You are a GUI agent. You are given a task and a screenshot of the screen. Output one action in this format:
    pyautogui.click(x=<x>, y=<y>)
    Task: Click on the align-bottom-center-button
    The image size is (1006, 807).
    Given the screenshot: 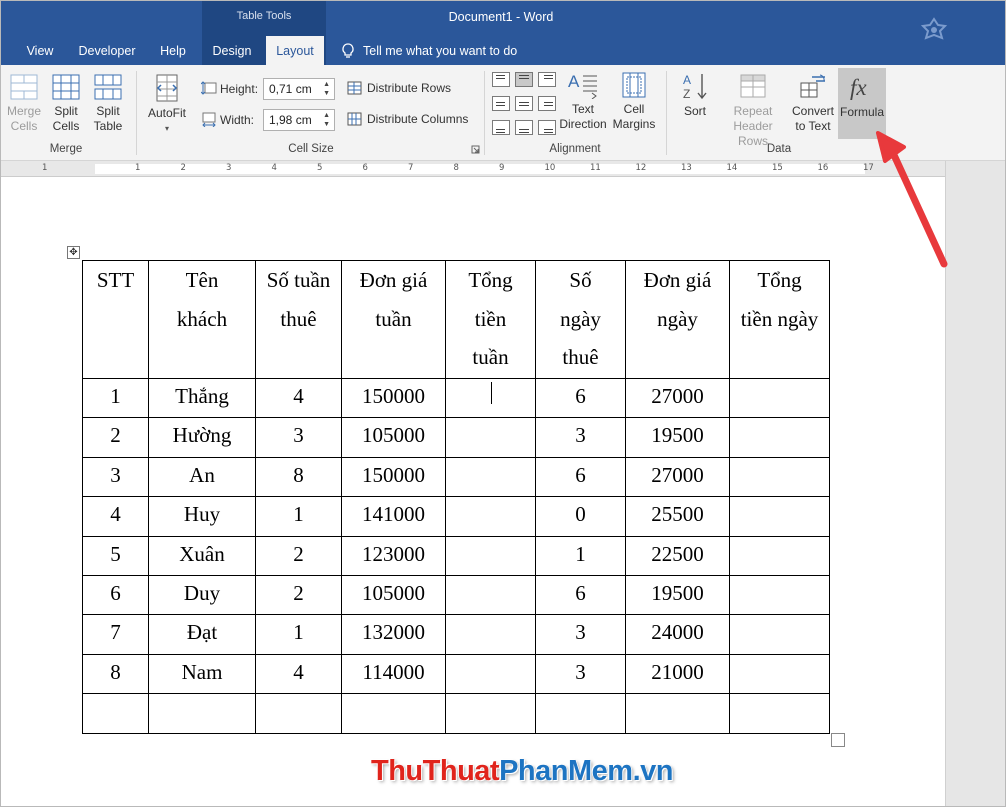 What is the action you would take?
    pyautogui.click(x=524, y=127)
    